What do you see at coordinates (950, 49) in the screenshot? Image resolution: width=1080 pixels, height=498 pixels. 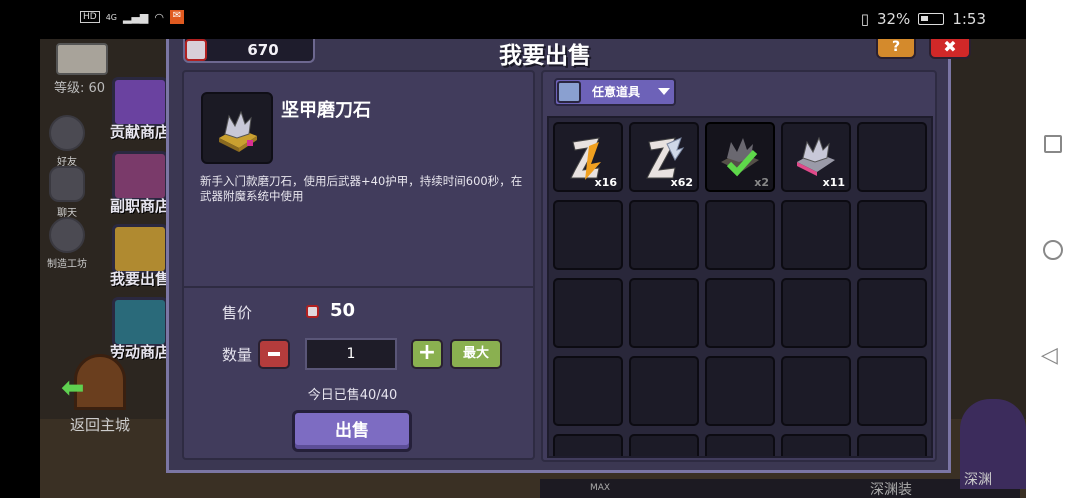 I see `close-button: ✖` at bounding box center [950, 49].